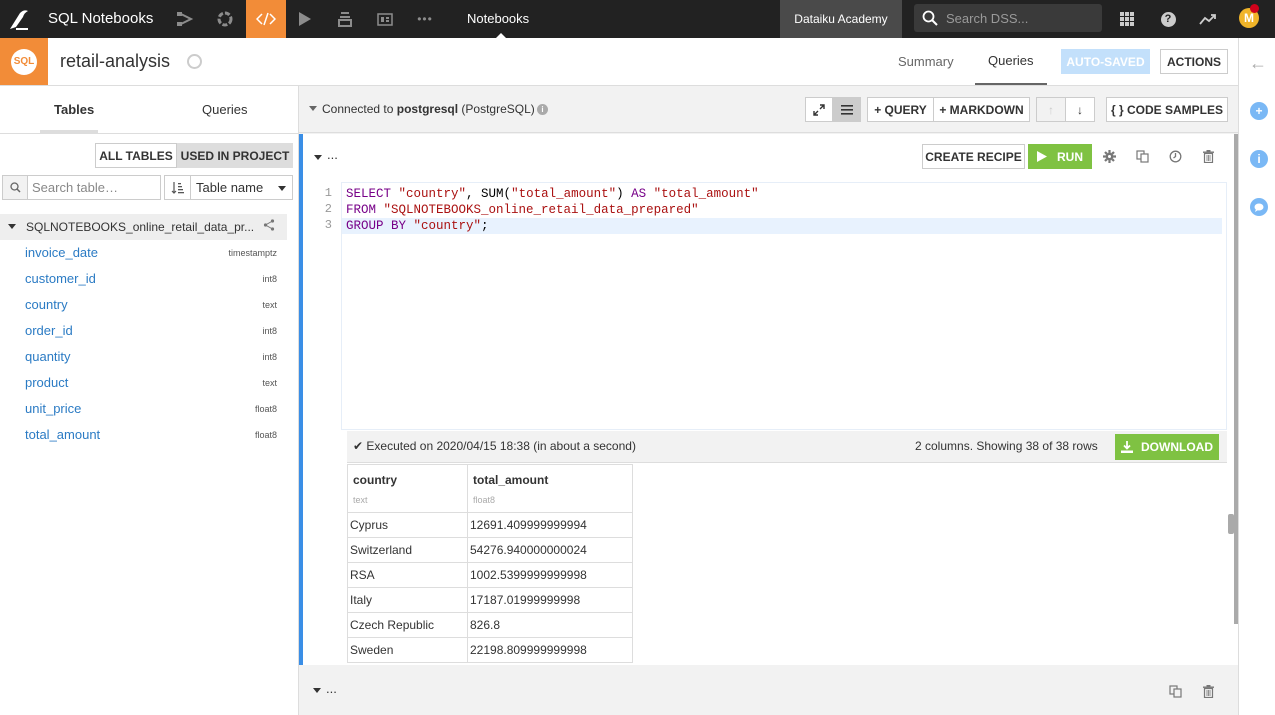 This screenshot has width=1275, height=715. I want to click on table-cell: Czech Republic, so click(407, 625).